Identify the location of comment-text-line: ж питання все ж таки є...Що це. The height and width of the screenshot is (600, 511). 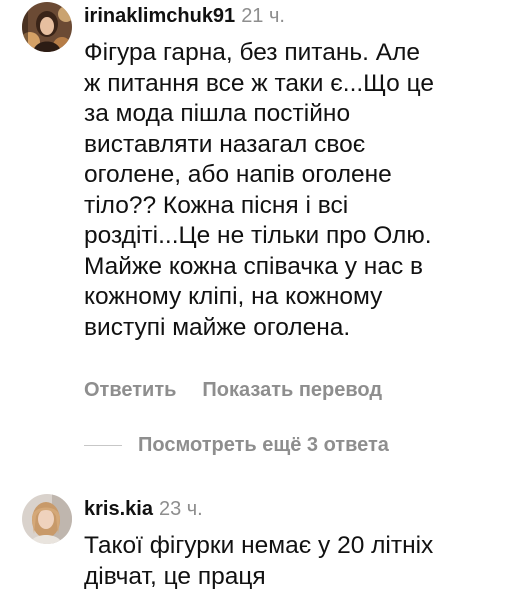
(259, 83).